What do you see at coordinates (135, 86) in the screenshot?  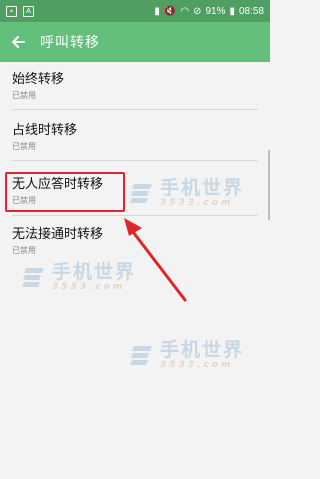 I see `list-item-always-forward: 始终转移 已禁用` at bounding box center [135, 86].